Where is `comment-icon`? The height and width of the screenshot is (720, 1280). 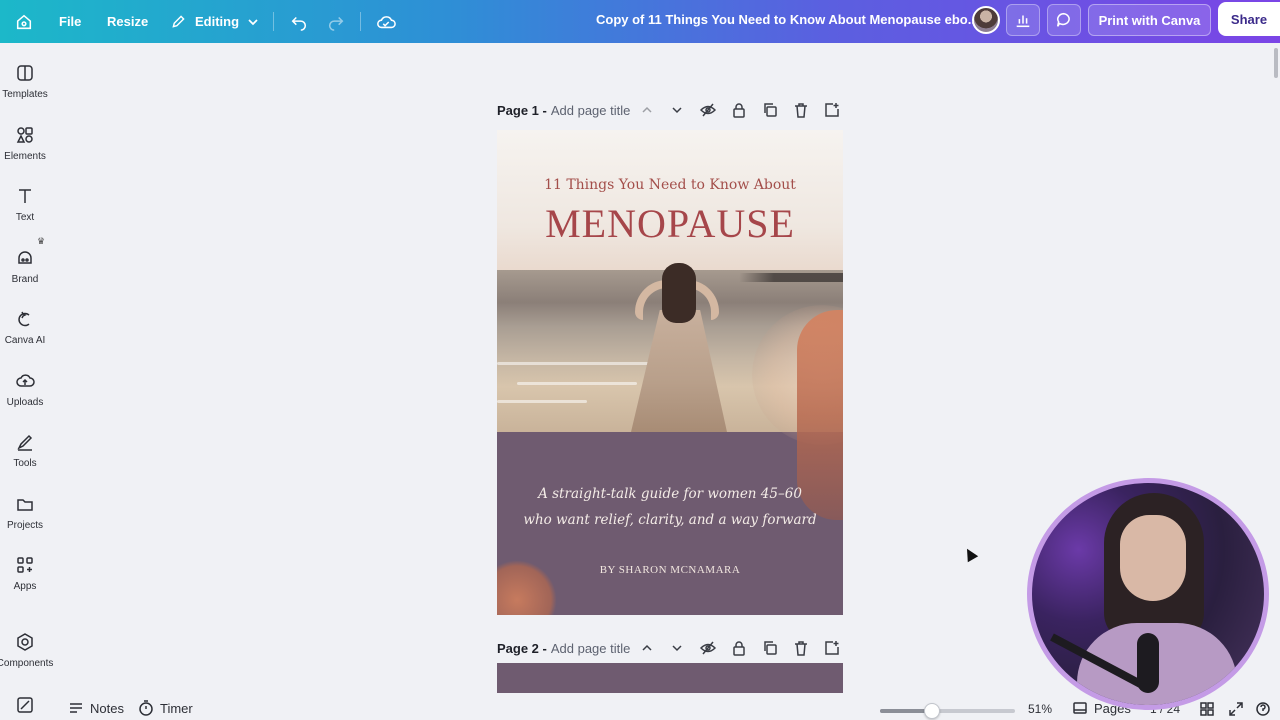
comment-icon is located at coordinates (1063, 19).